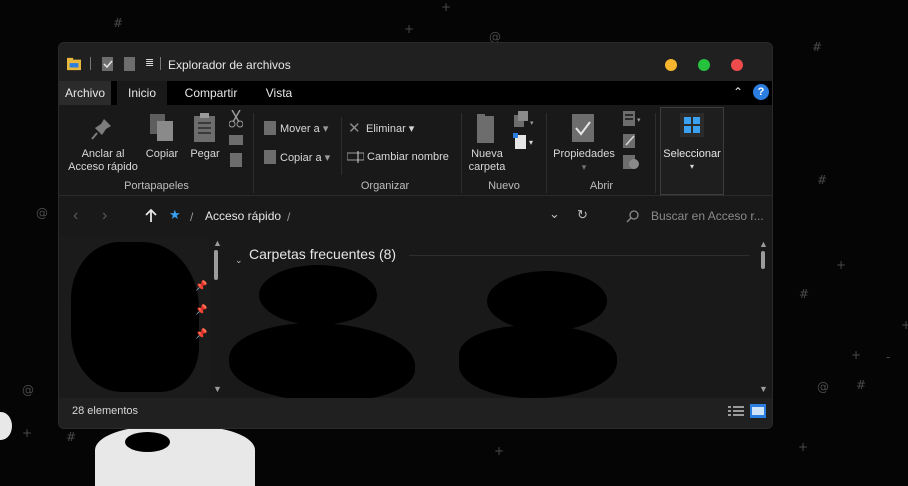  Describe the element at coordinates (300, 129) in the screenshot. I see `move-to-label: Mover a` at that location.